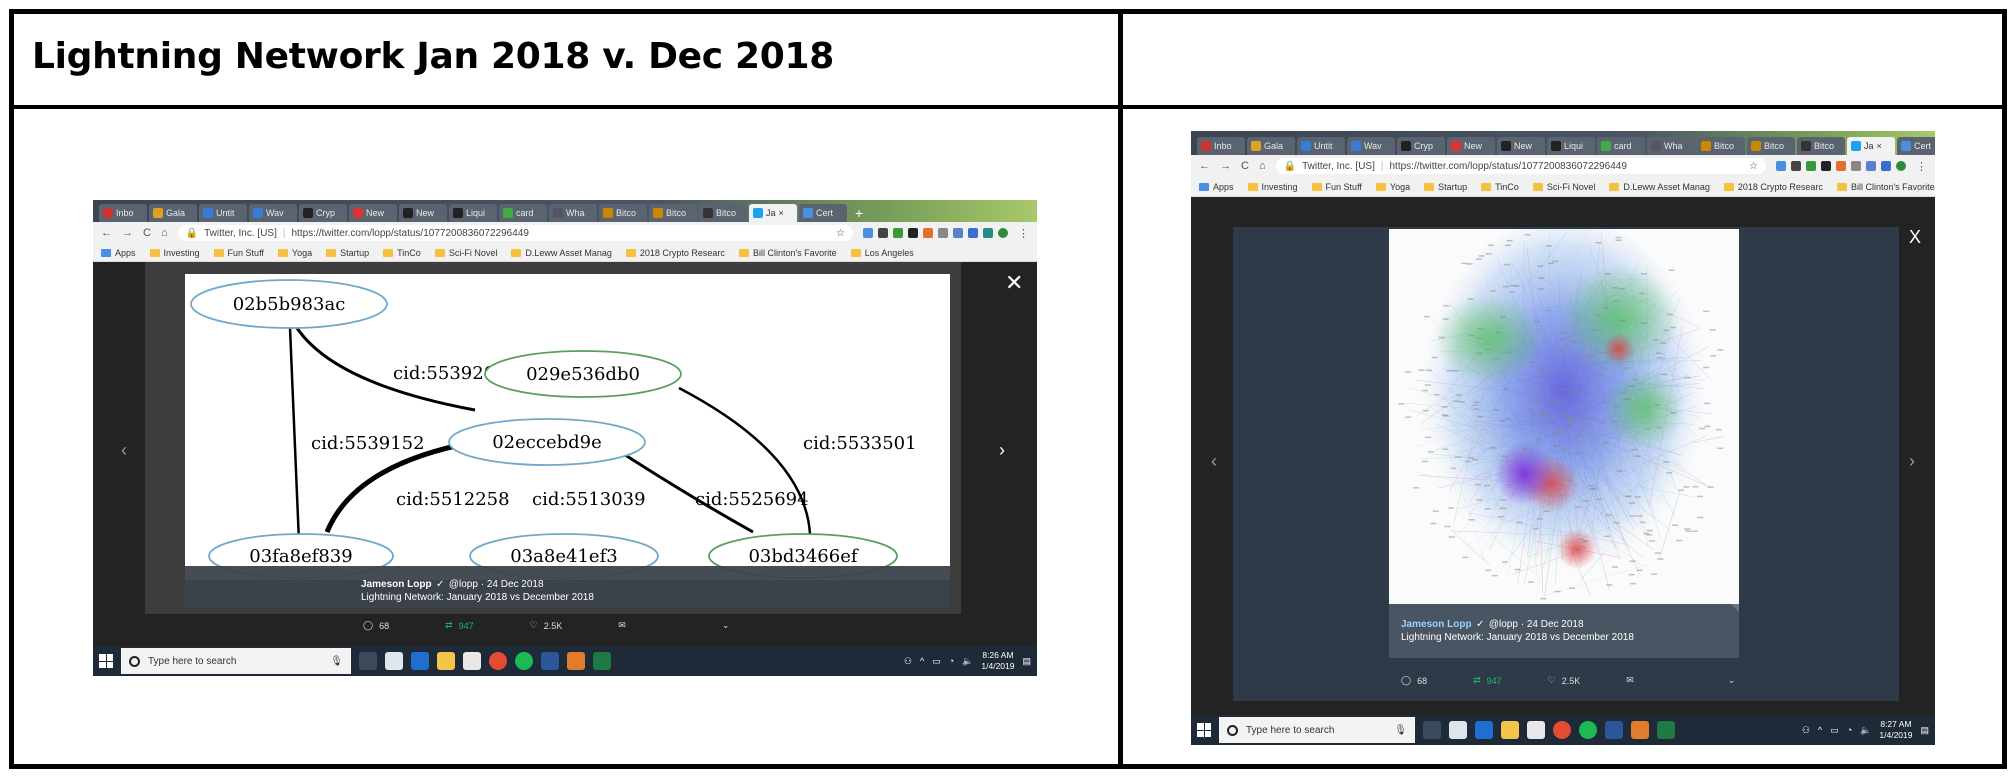 The width and height of the screenshot is (2016, 776). Describe the element at coordinates (882, 253) in the screenshot. I see `bookmark-item: Los Angeles` at that location.